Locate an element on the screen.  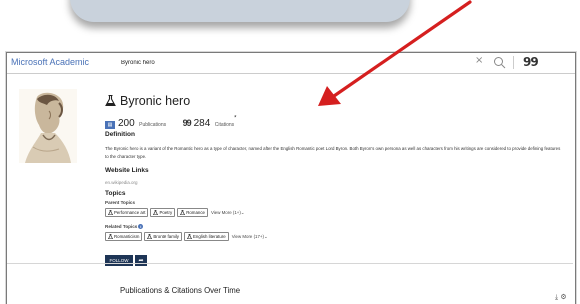
search-icon is located at coordinates (499, 62).